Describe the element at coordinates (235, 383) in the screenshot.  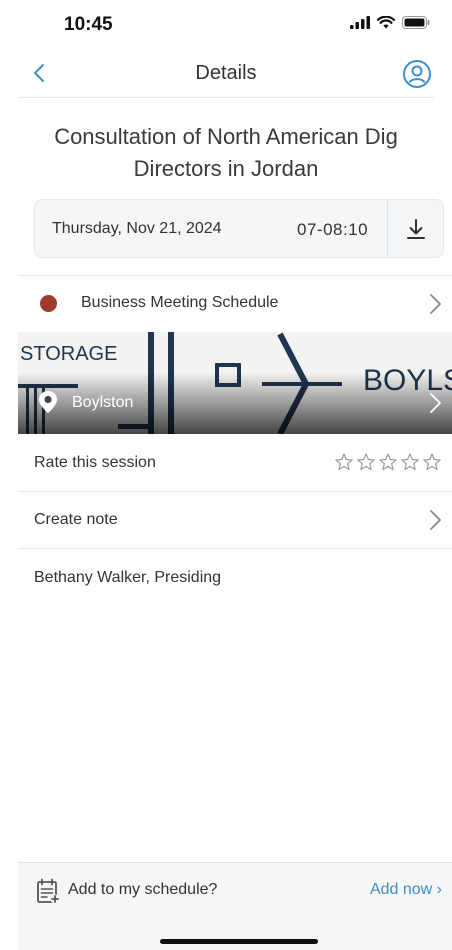
I see `location-banner: STORAGE BOYLS Boylston` at that location.